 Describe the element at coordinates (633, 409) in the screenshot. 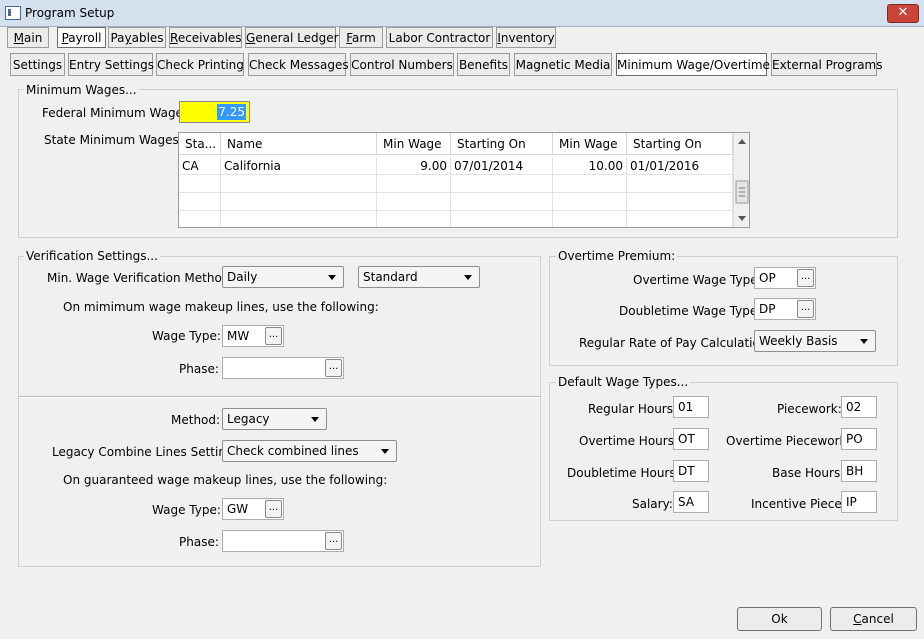

I see `regular-hours-label: Regular Hours:` at that location.